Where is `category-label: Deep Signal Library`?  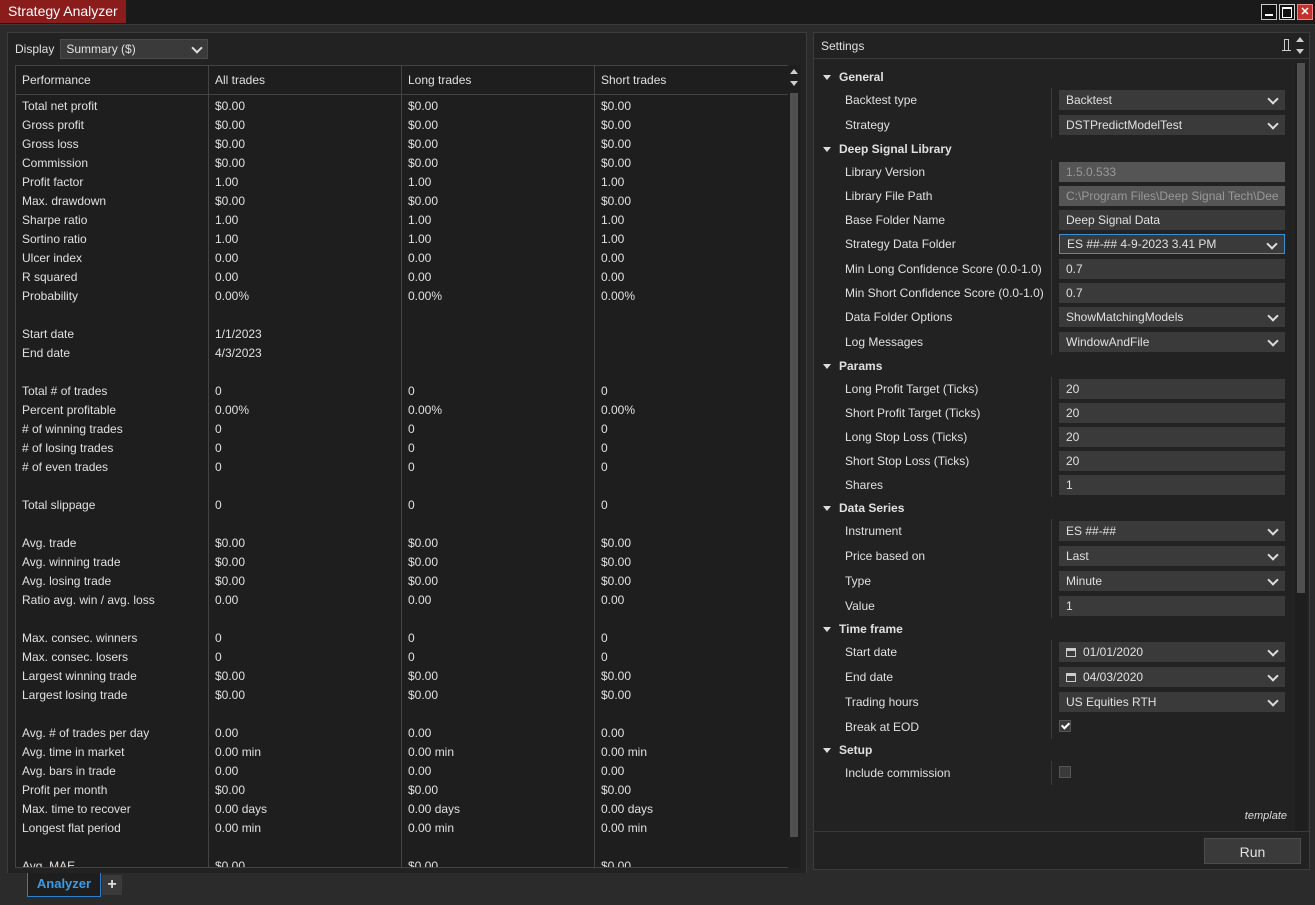 category-label: Deep Signal Library is located at coordinates (895, 149).